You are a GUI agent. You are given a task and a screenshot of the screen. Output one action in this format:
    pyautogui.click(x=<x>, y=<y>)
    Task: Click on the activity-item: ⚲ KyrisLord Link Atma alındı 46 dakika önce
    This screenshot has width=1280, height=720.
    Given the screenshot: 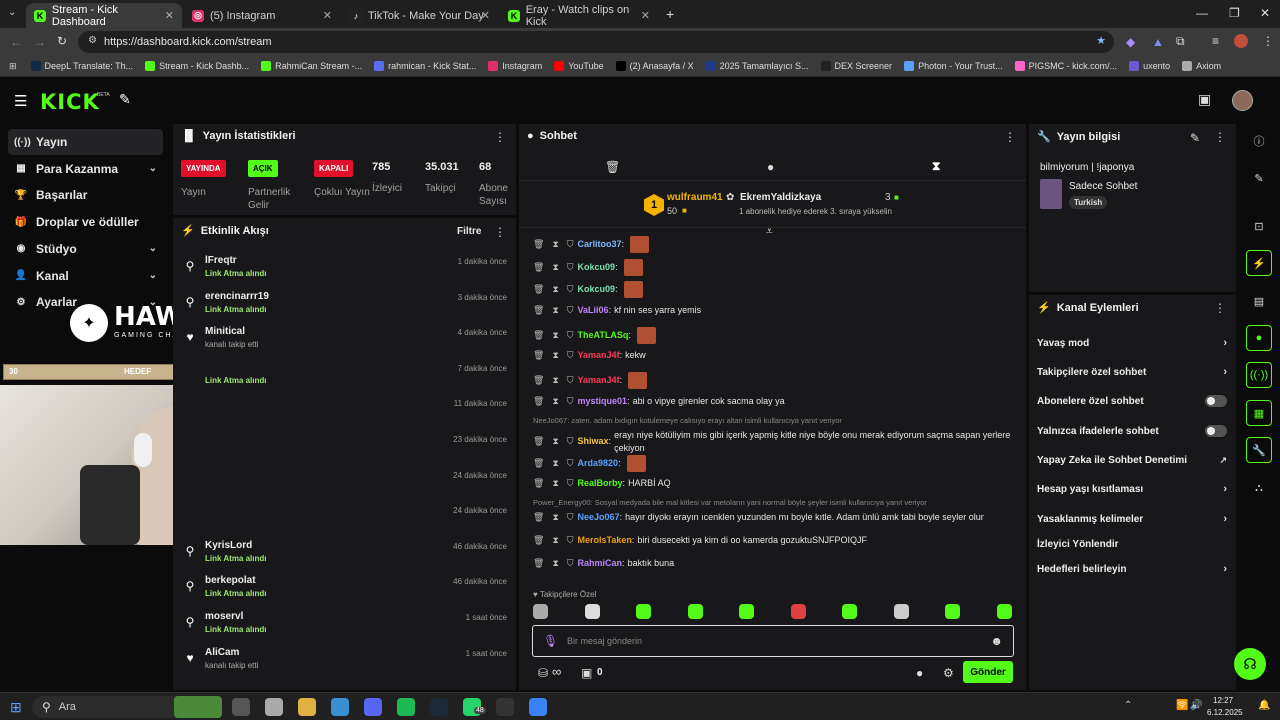 What is the action you would take?
    pyautogui.click(x=346, y=557)
    